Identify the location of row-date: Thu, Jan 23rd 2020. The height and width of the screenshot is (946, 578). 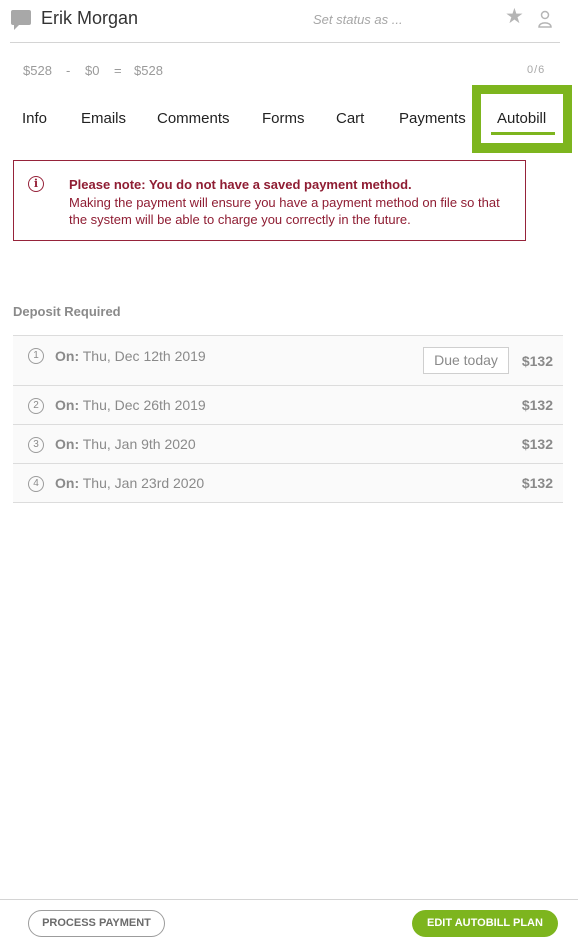
(143, 483).